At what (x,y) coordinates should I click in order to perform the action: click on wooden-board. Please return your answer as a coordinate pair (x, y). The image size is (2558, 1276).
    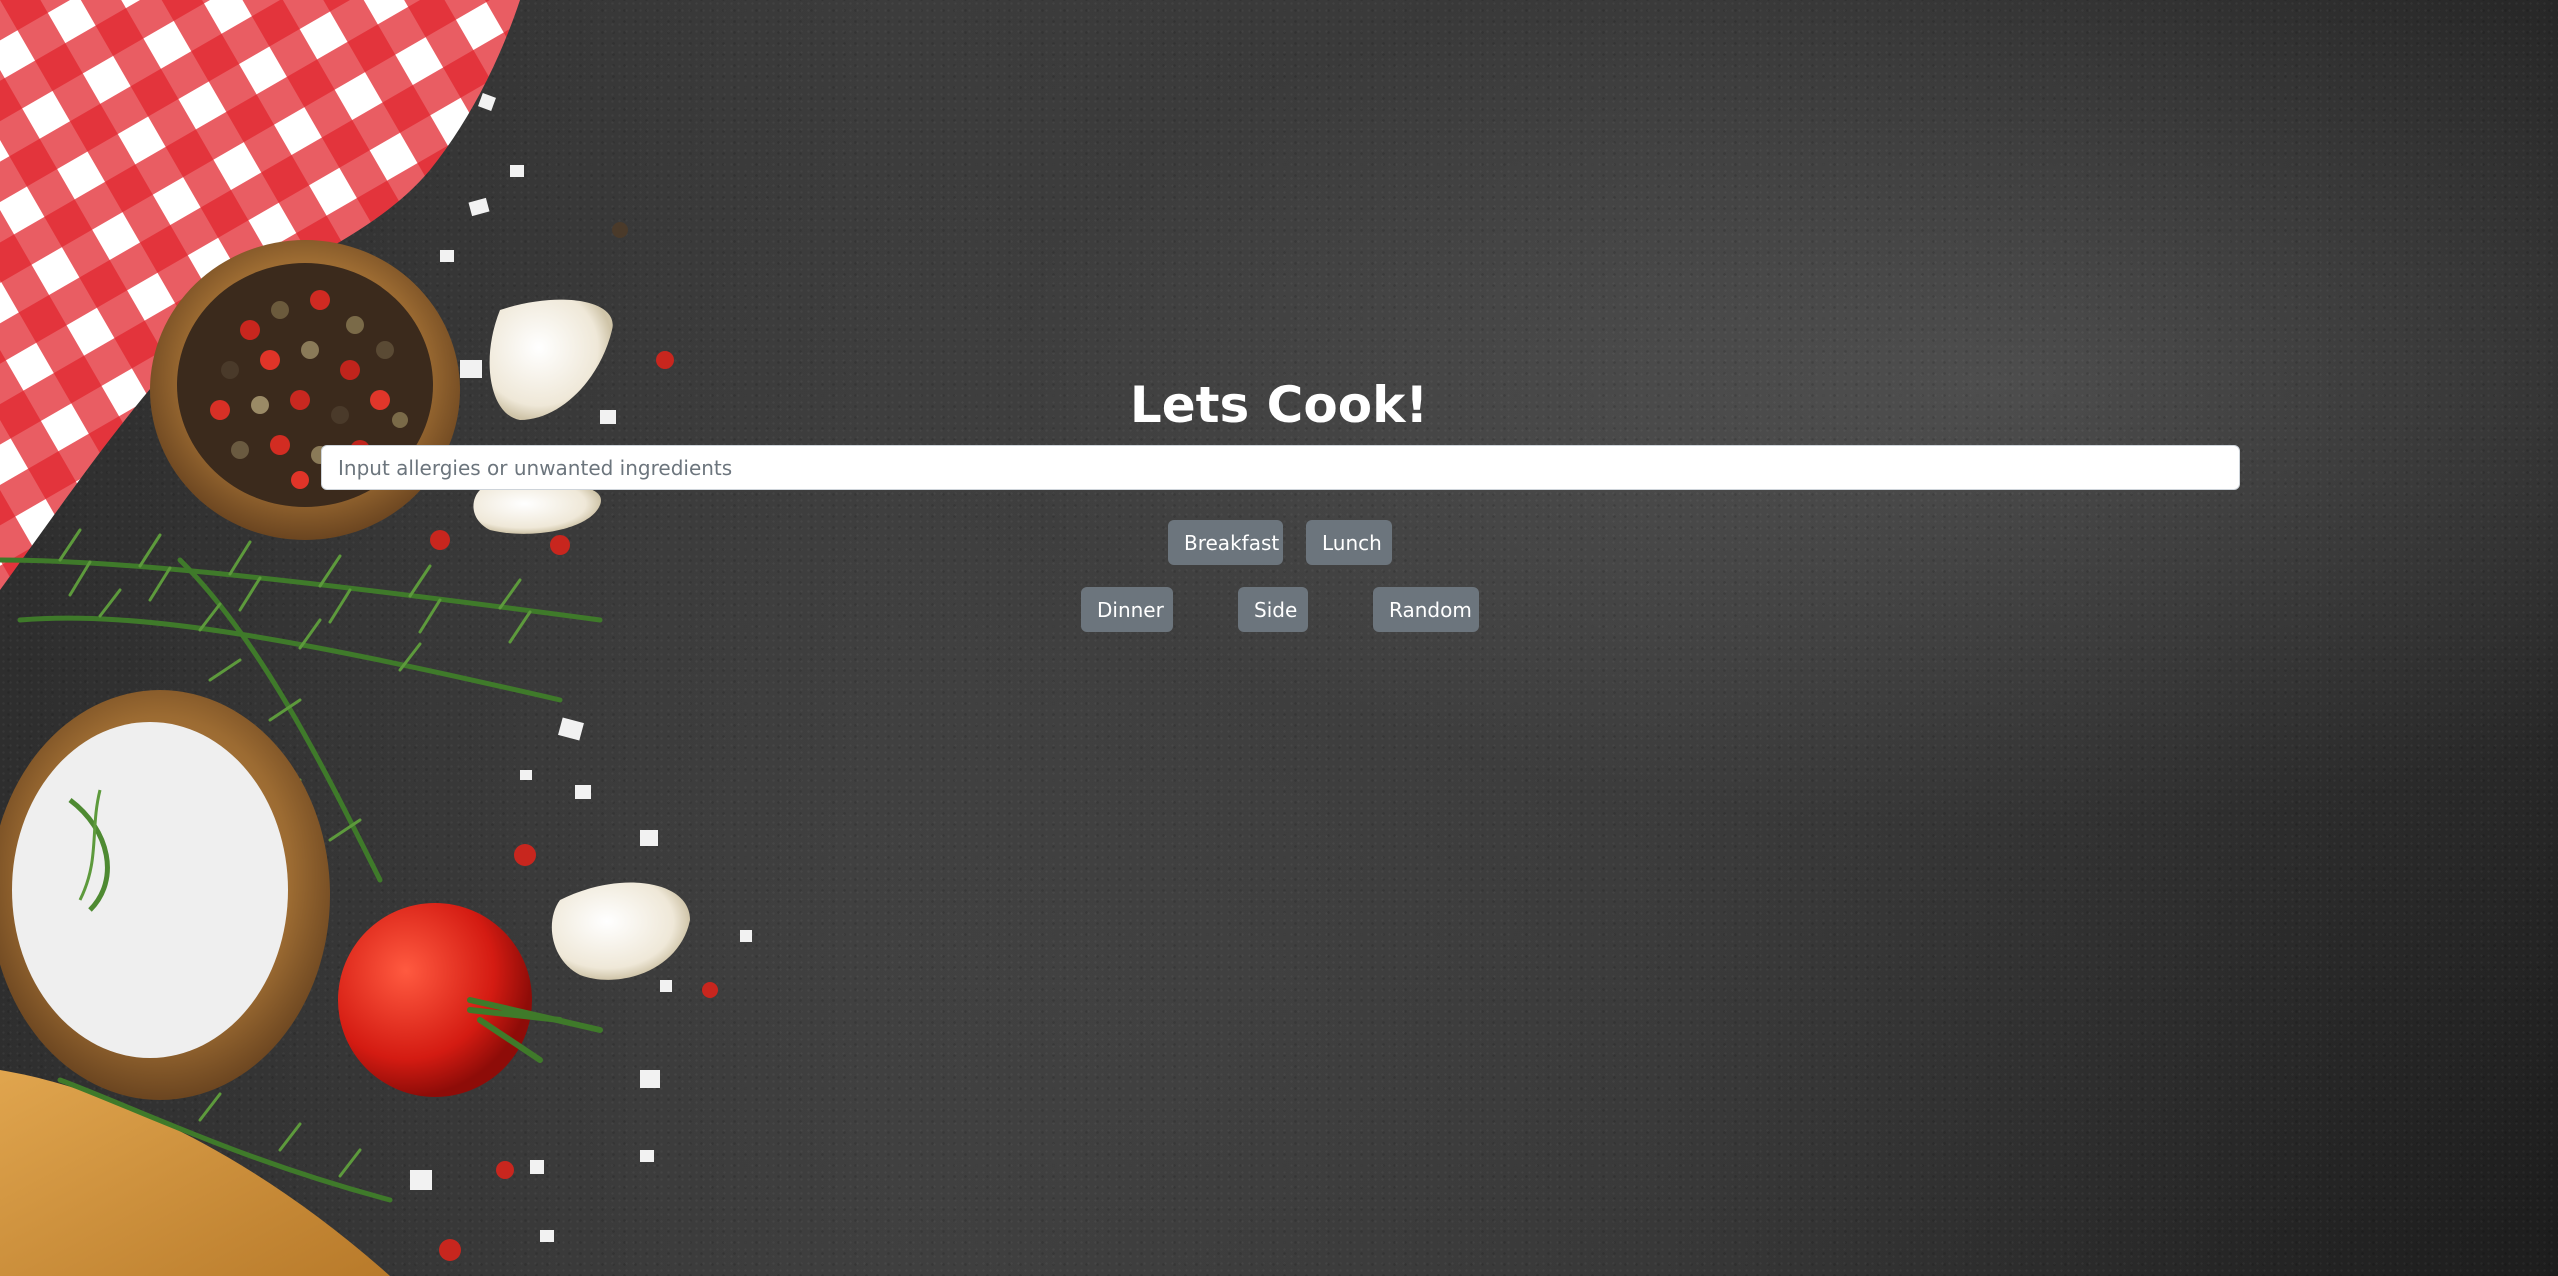
    Looking at the image, I should click on (195, 1173).